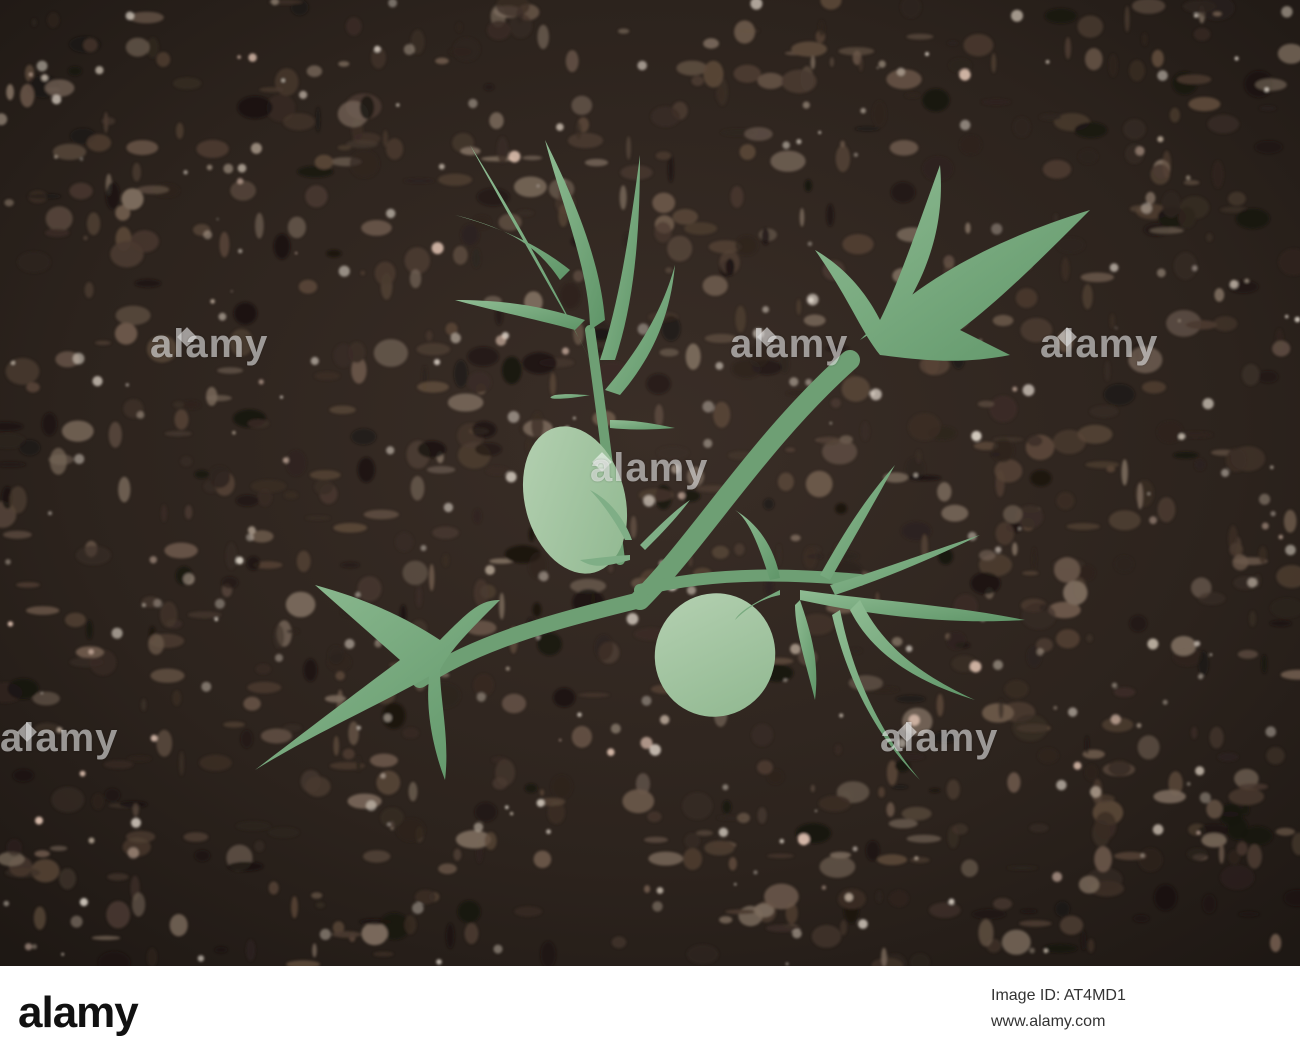 The image size is (1300, 1056). I want to click on image-id-label: Image ID: AT4MD1, so click(1058, 995).